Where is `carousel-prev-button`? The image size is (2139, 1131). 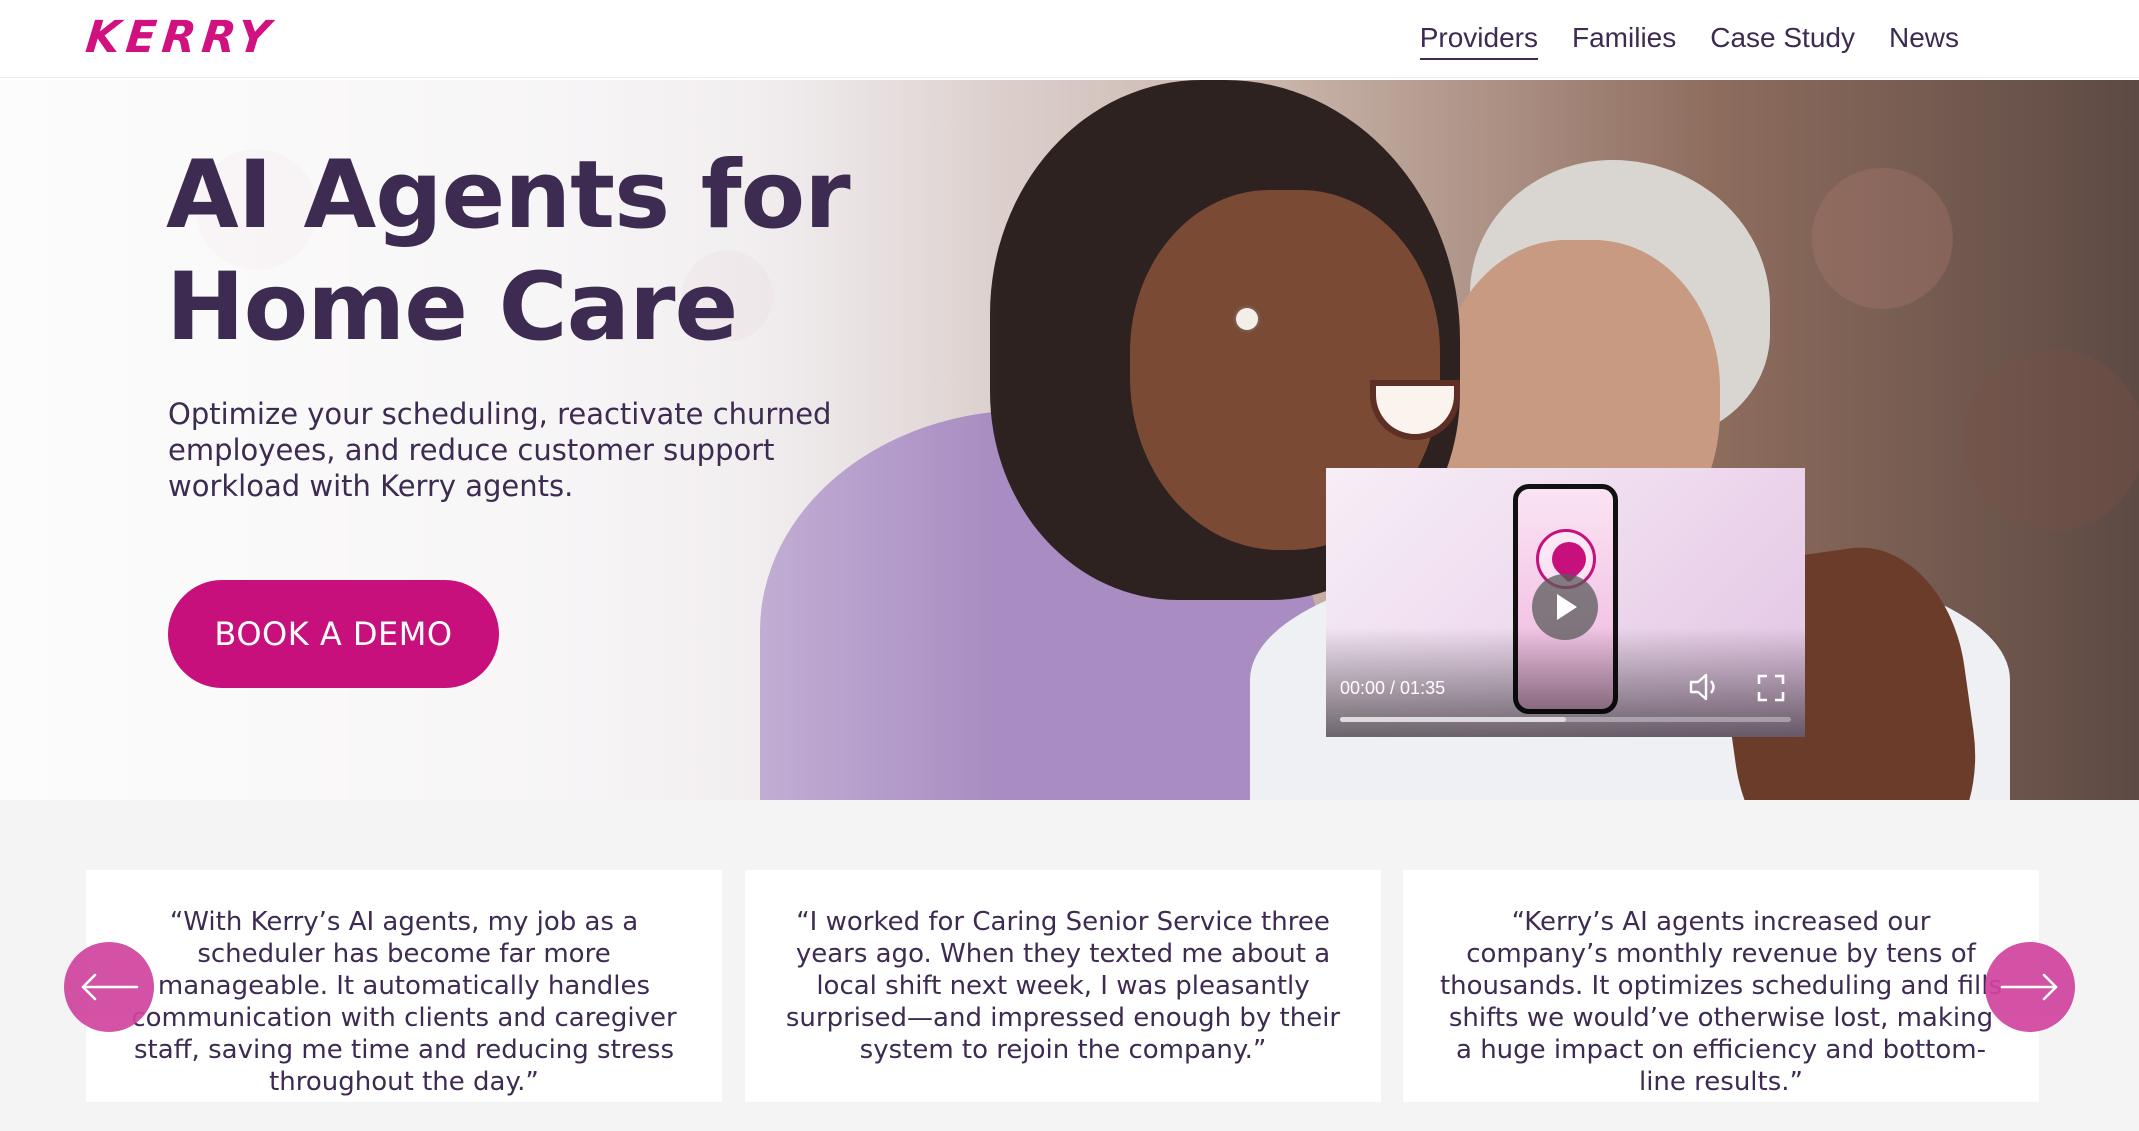 carousel-prev-button is located at coordinates (109, 987).